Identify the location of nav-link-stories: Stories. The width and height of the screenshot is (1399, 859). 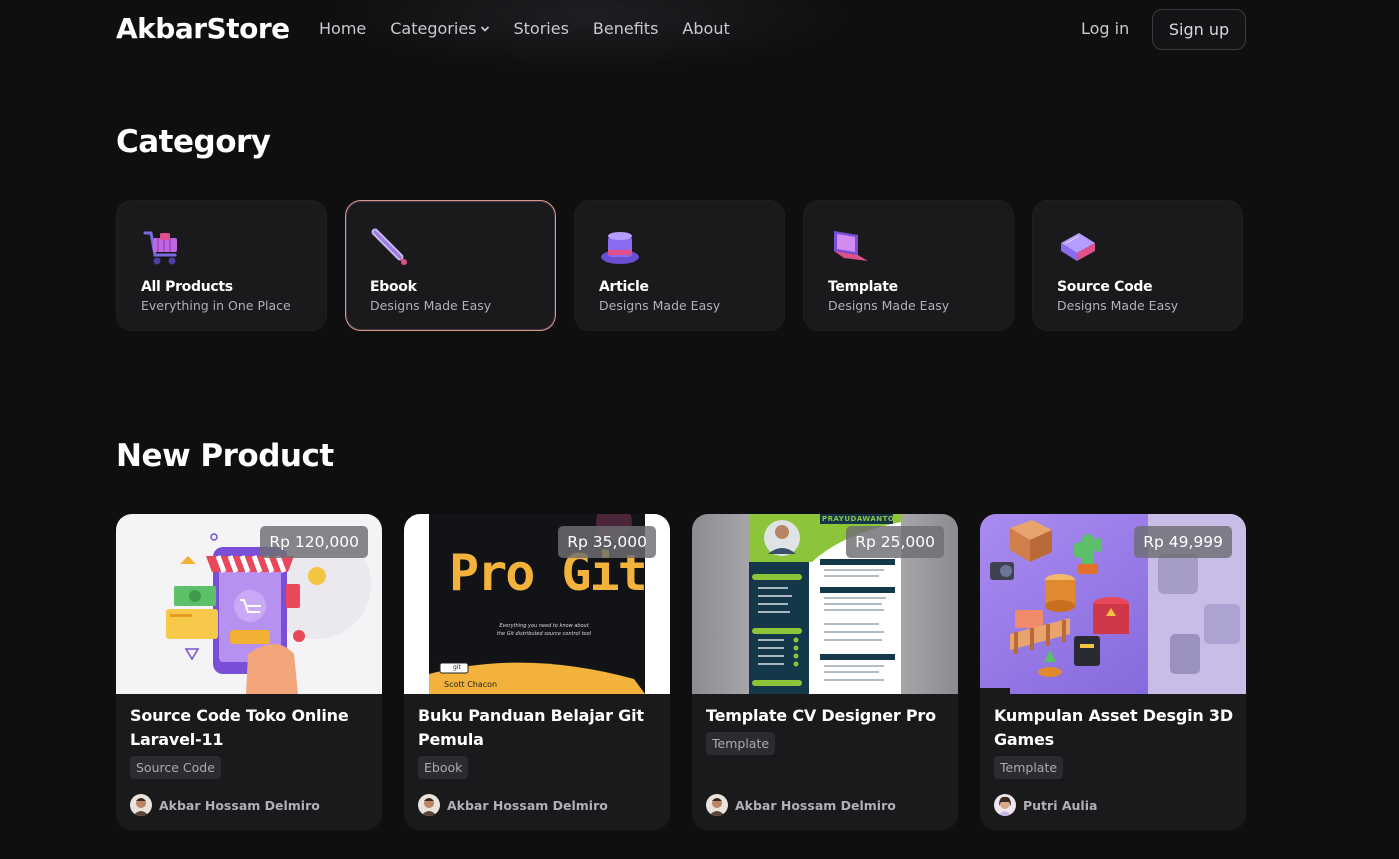
(541, 28).